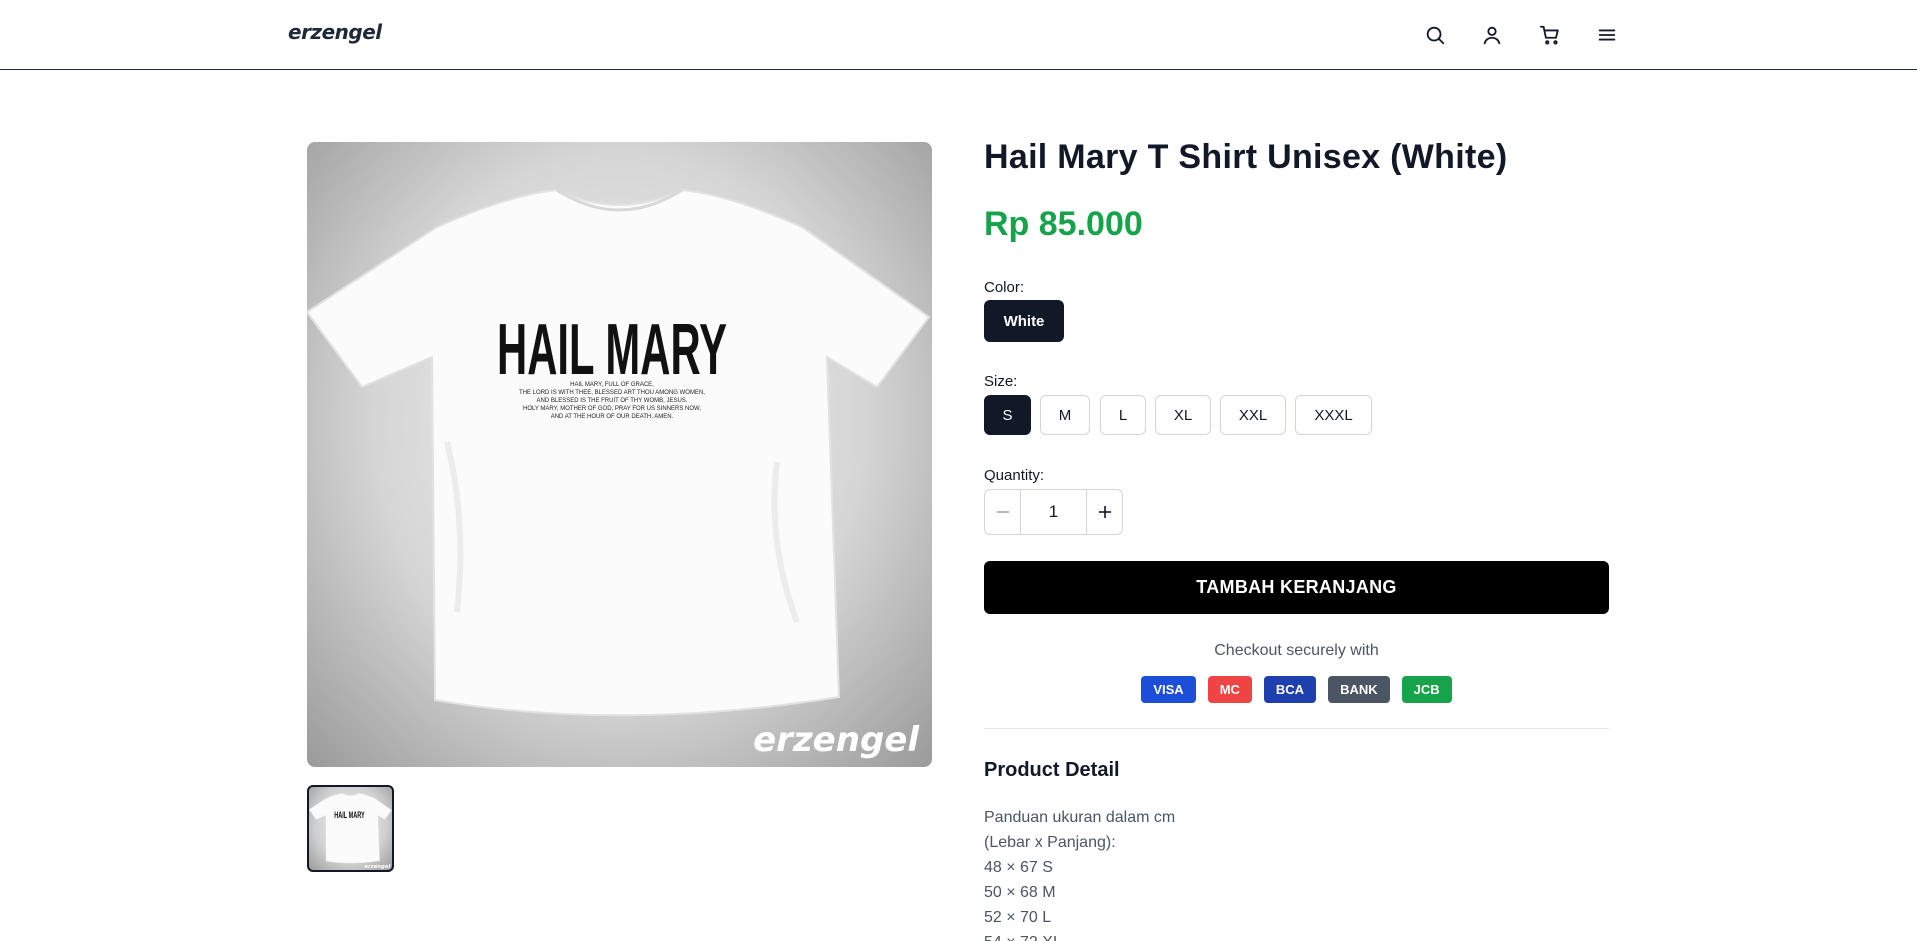 This screenshot has width=1917, height=941. I want to click on quantity-stepper, so click(1053, 512).